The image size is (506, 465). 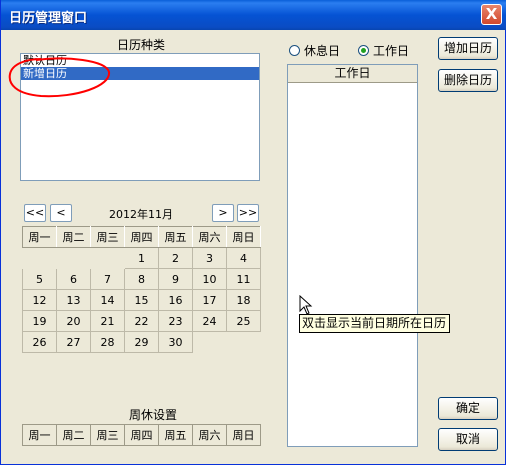 What do you see at coordinates (48, 18) in the screenshot?
I see `window-title: 日历管理窗口` at bounding box center [48, 18].